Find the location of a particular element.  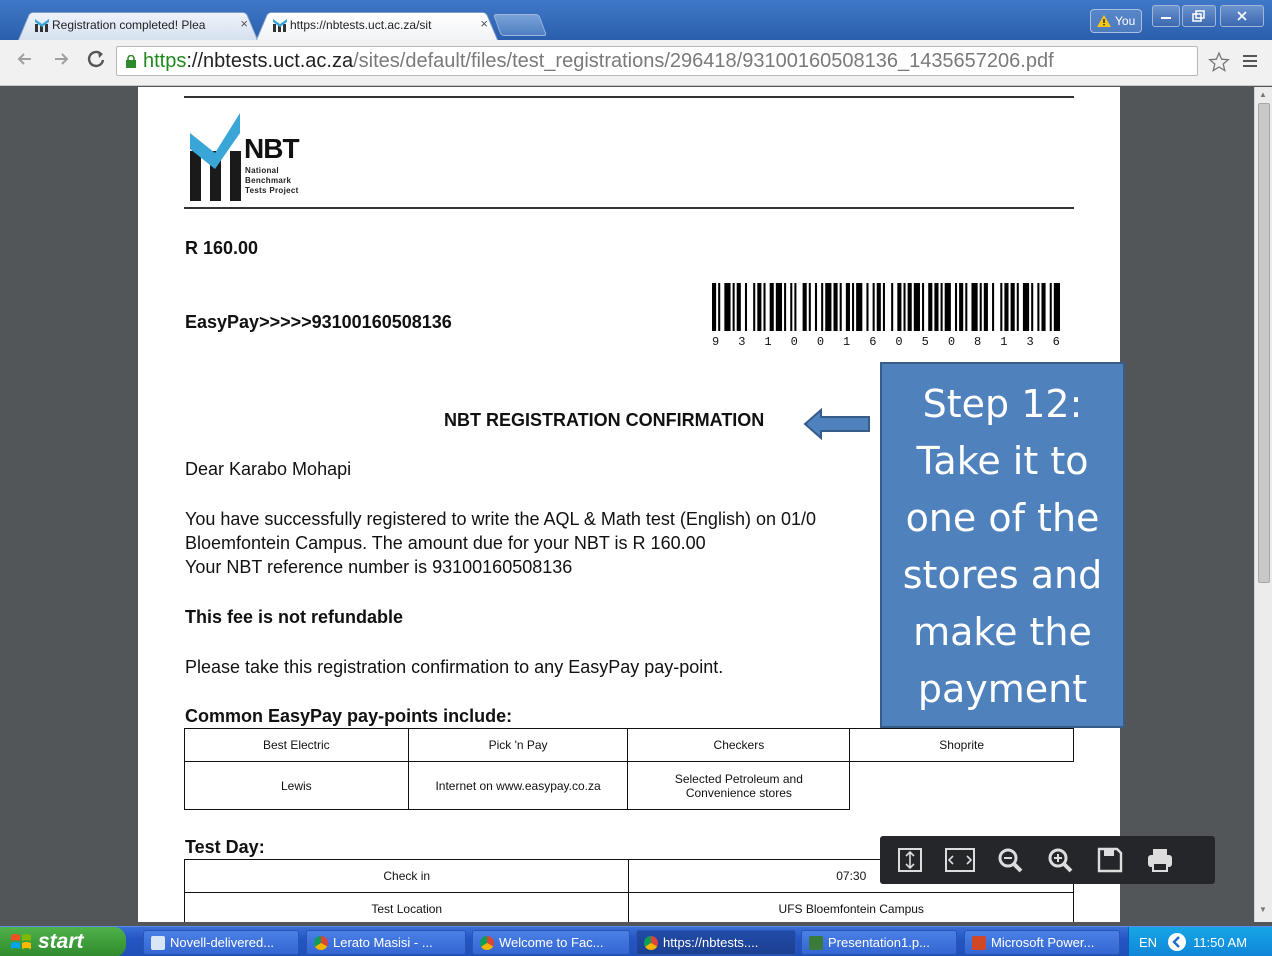

profile-label: You is located at coordinates (1125, 21).